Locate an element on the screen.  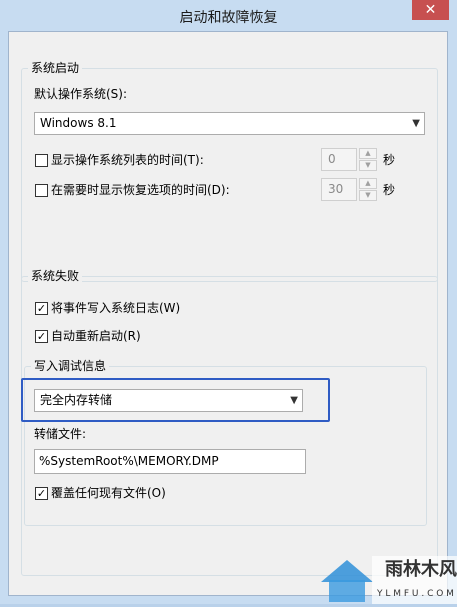
window-title: 启动和故障恢复 is located at coordinates (228, 18).